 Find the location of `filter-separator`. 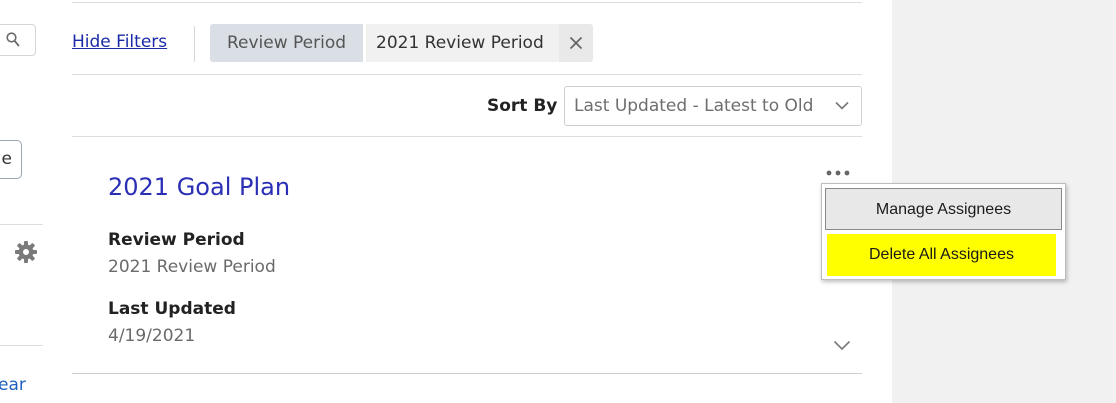

filter-separator is located at coordinates (194, 44).